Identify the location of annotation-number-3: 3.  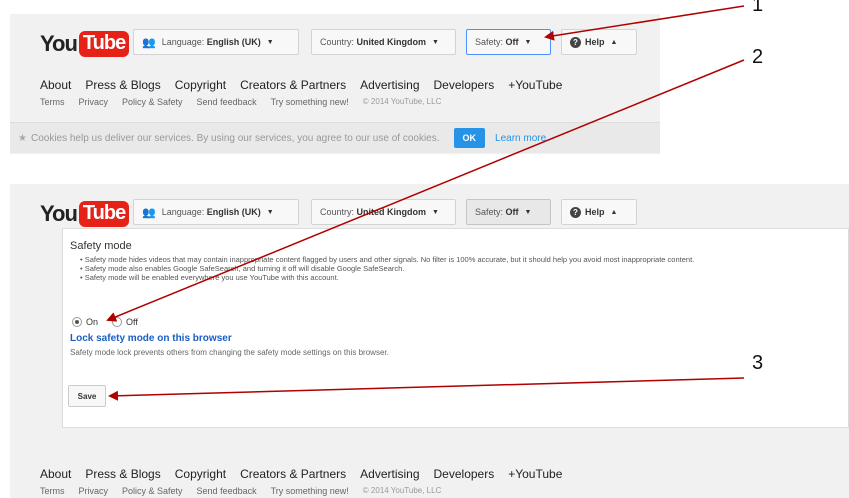
(758, 363).